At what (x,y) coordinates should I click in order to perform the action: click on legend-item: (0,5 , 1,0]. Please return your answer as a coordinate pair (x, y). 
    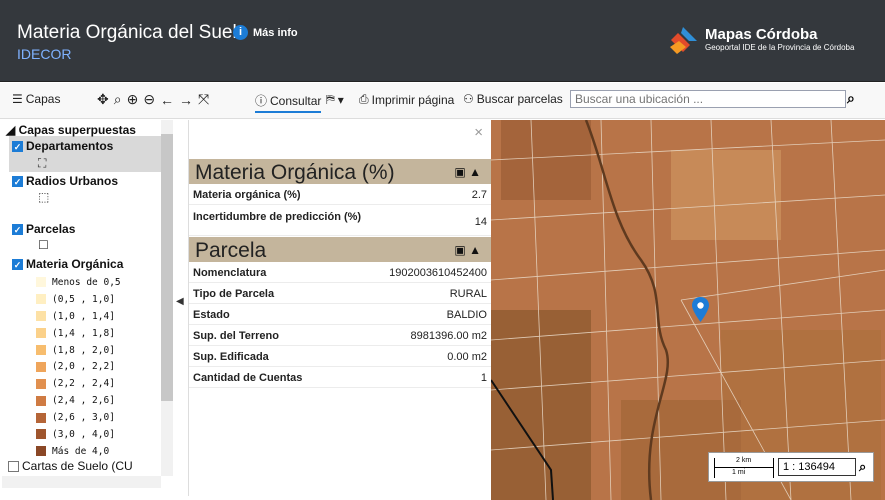
    Looking at the image, I should click on (78, 299).